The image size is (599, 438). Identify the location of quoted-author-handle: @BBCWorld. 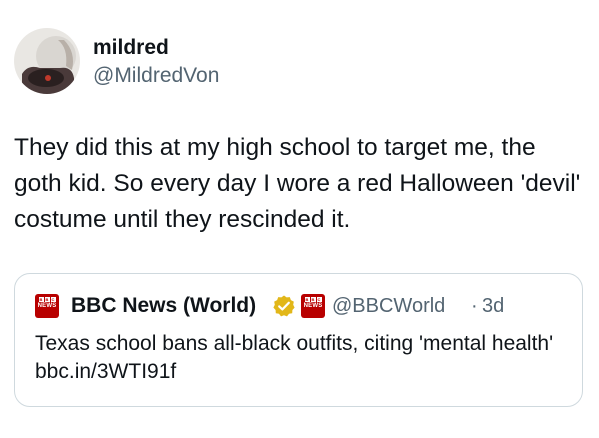
(388, 306).